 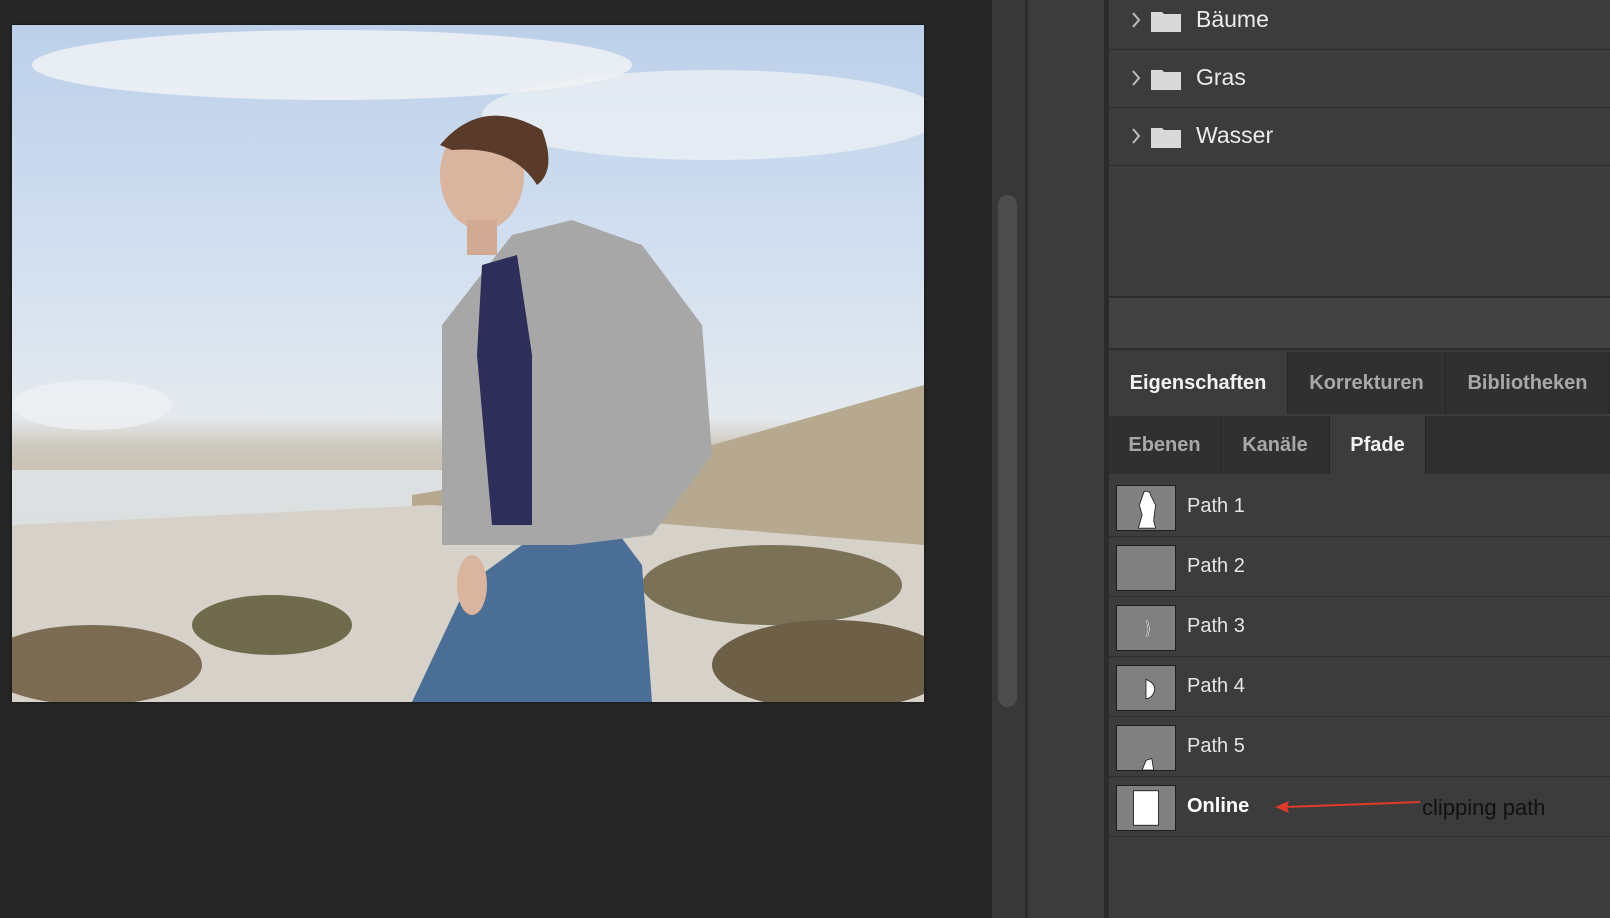 What do you see at coordinates (1216, 746) in the screenshot?
I see `path-label: Path 5` at bounding box center [1216, 746].